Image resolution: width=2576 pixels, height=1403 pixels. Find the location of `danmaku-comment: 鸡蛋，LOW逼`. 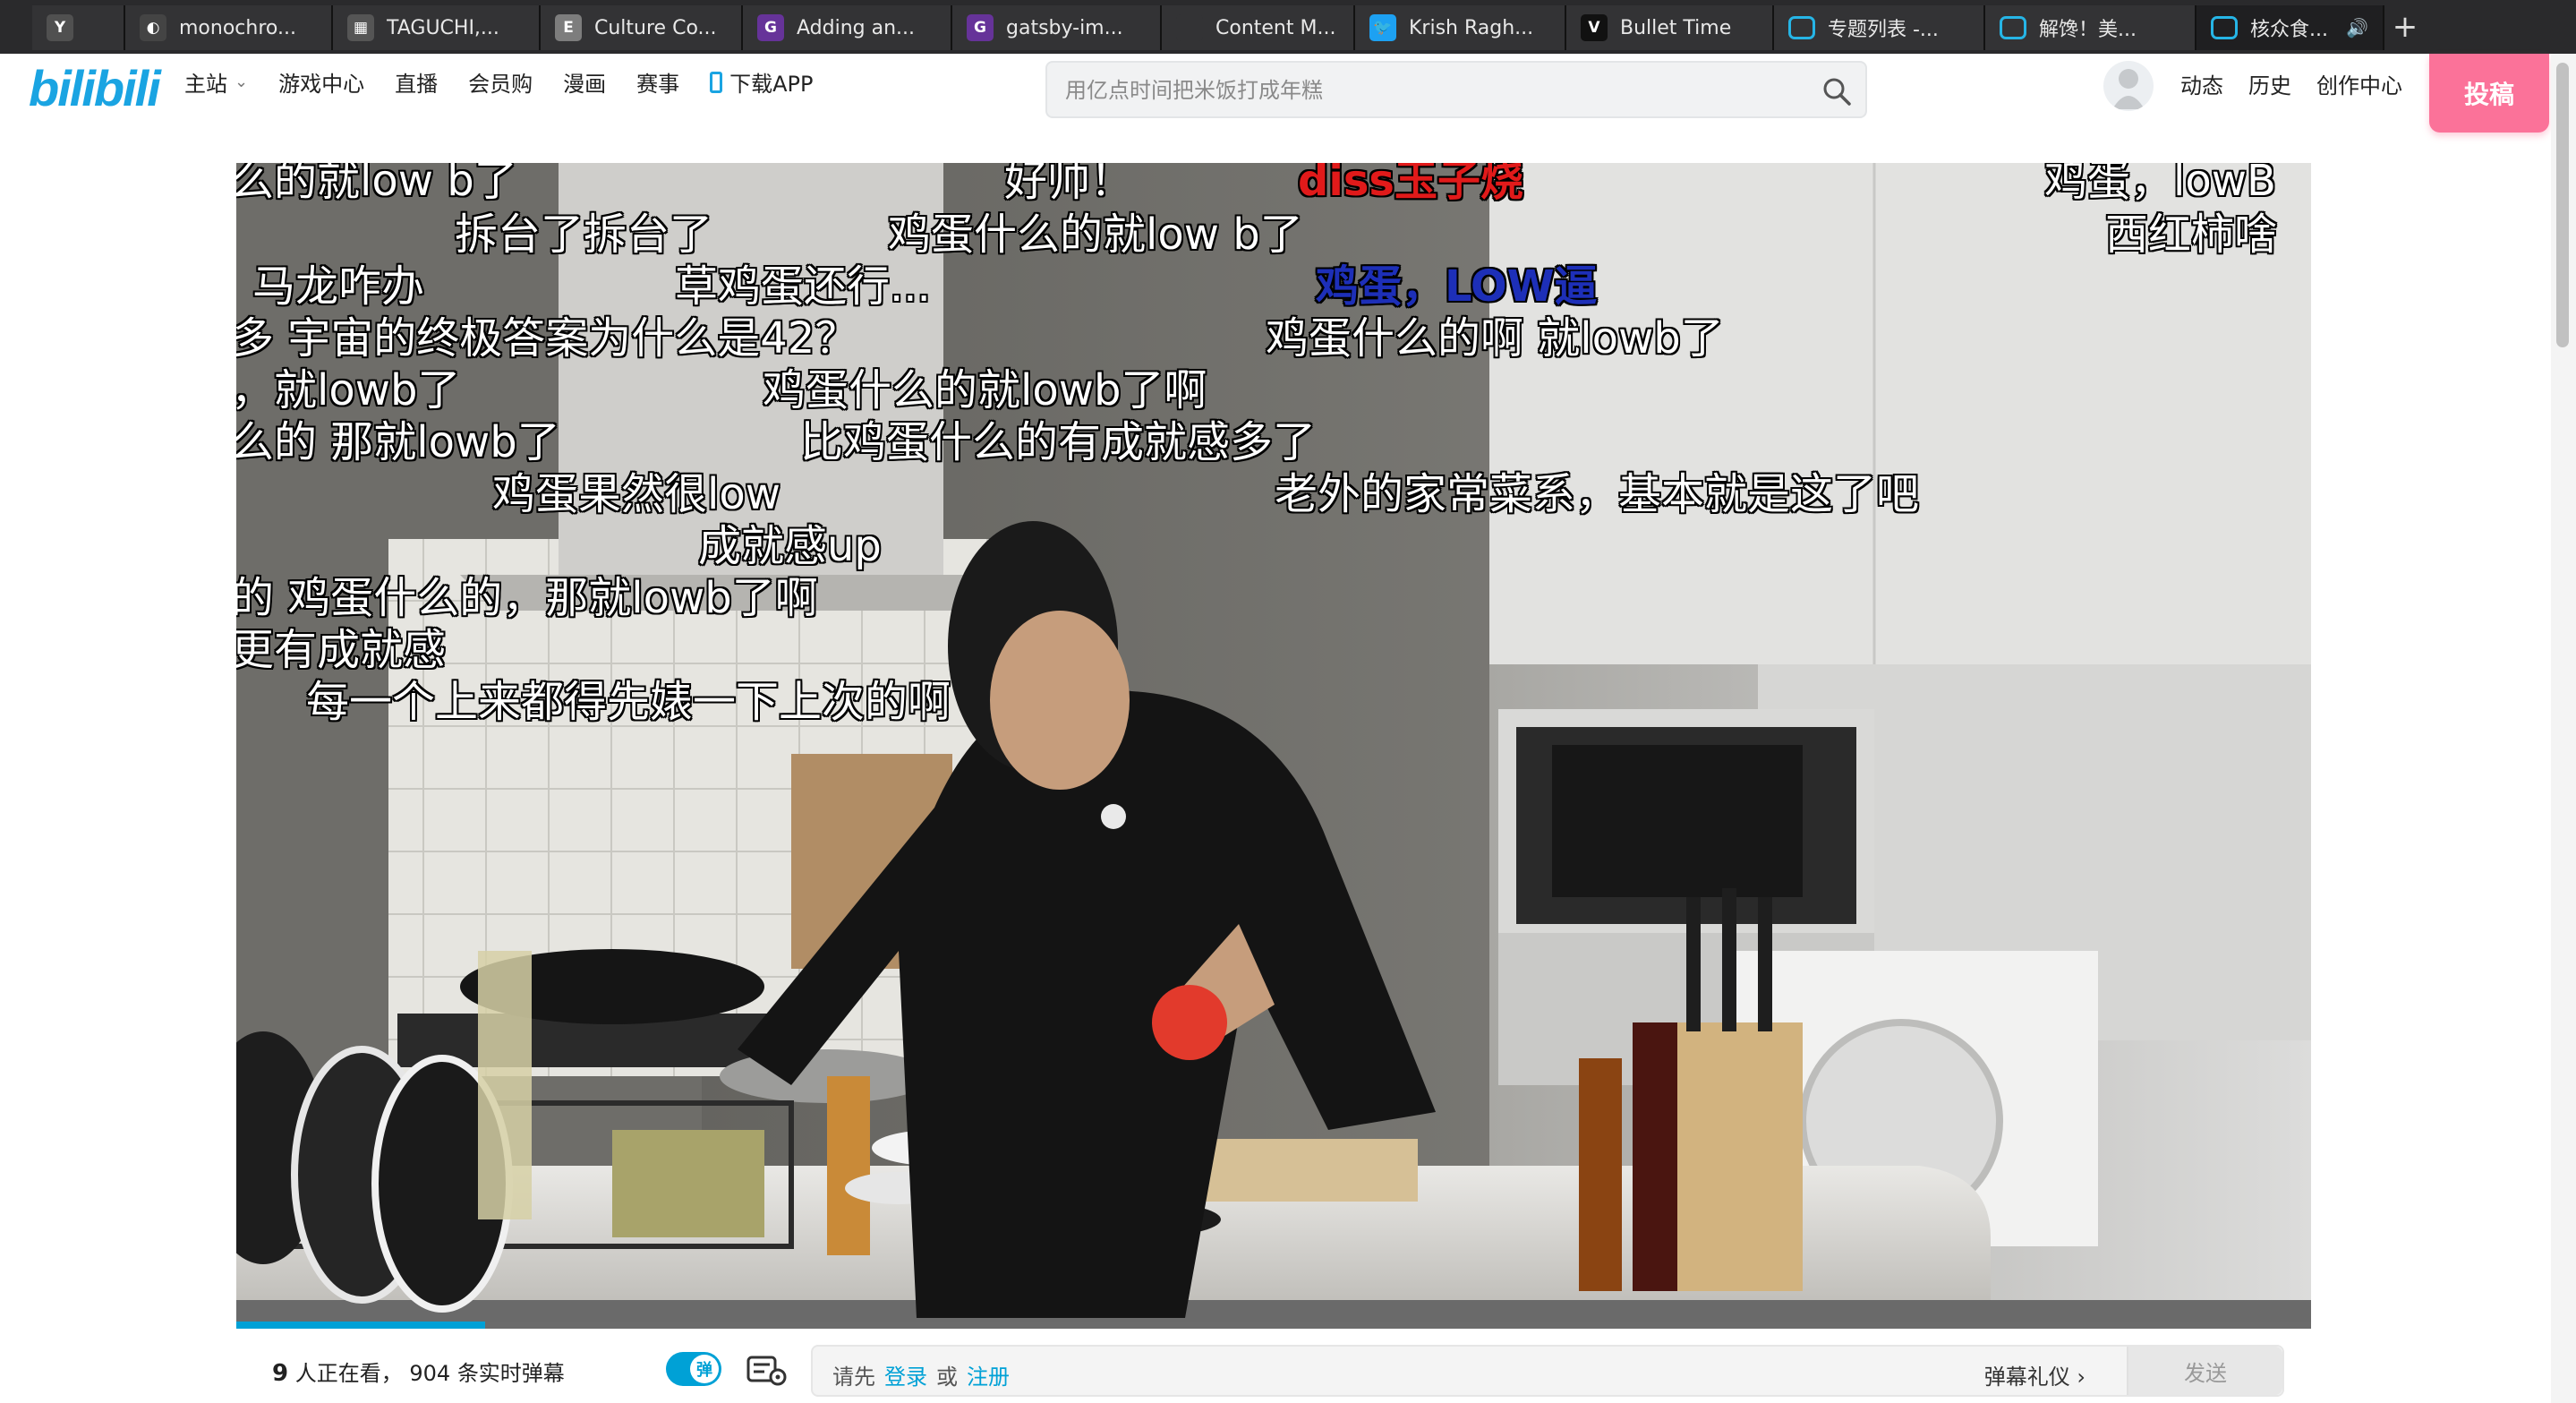

danmaku-comment: 鸡蛋，LOW逼 is located at coordinates (1457, 286).